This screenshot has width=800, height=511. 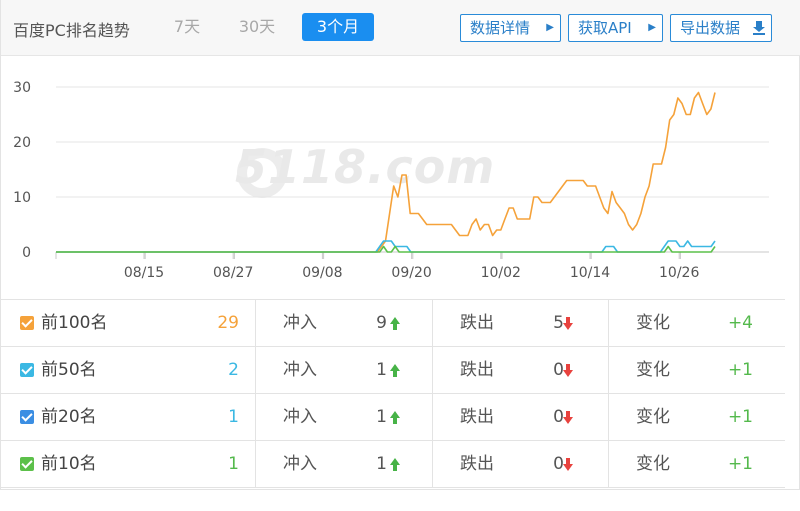 What do you see at coordinates (69, 370) in the screenshot?
I see `rank-label: 前50名` at bounding box center [69, 370].